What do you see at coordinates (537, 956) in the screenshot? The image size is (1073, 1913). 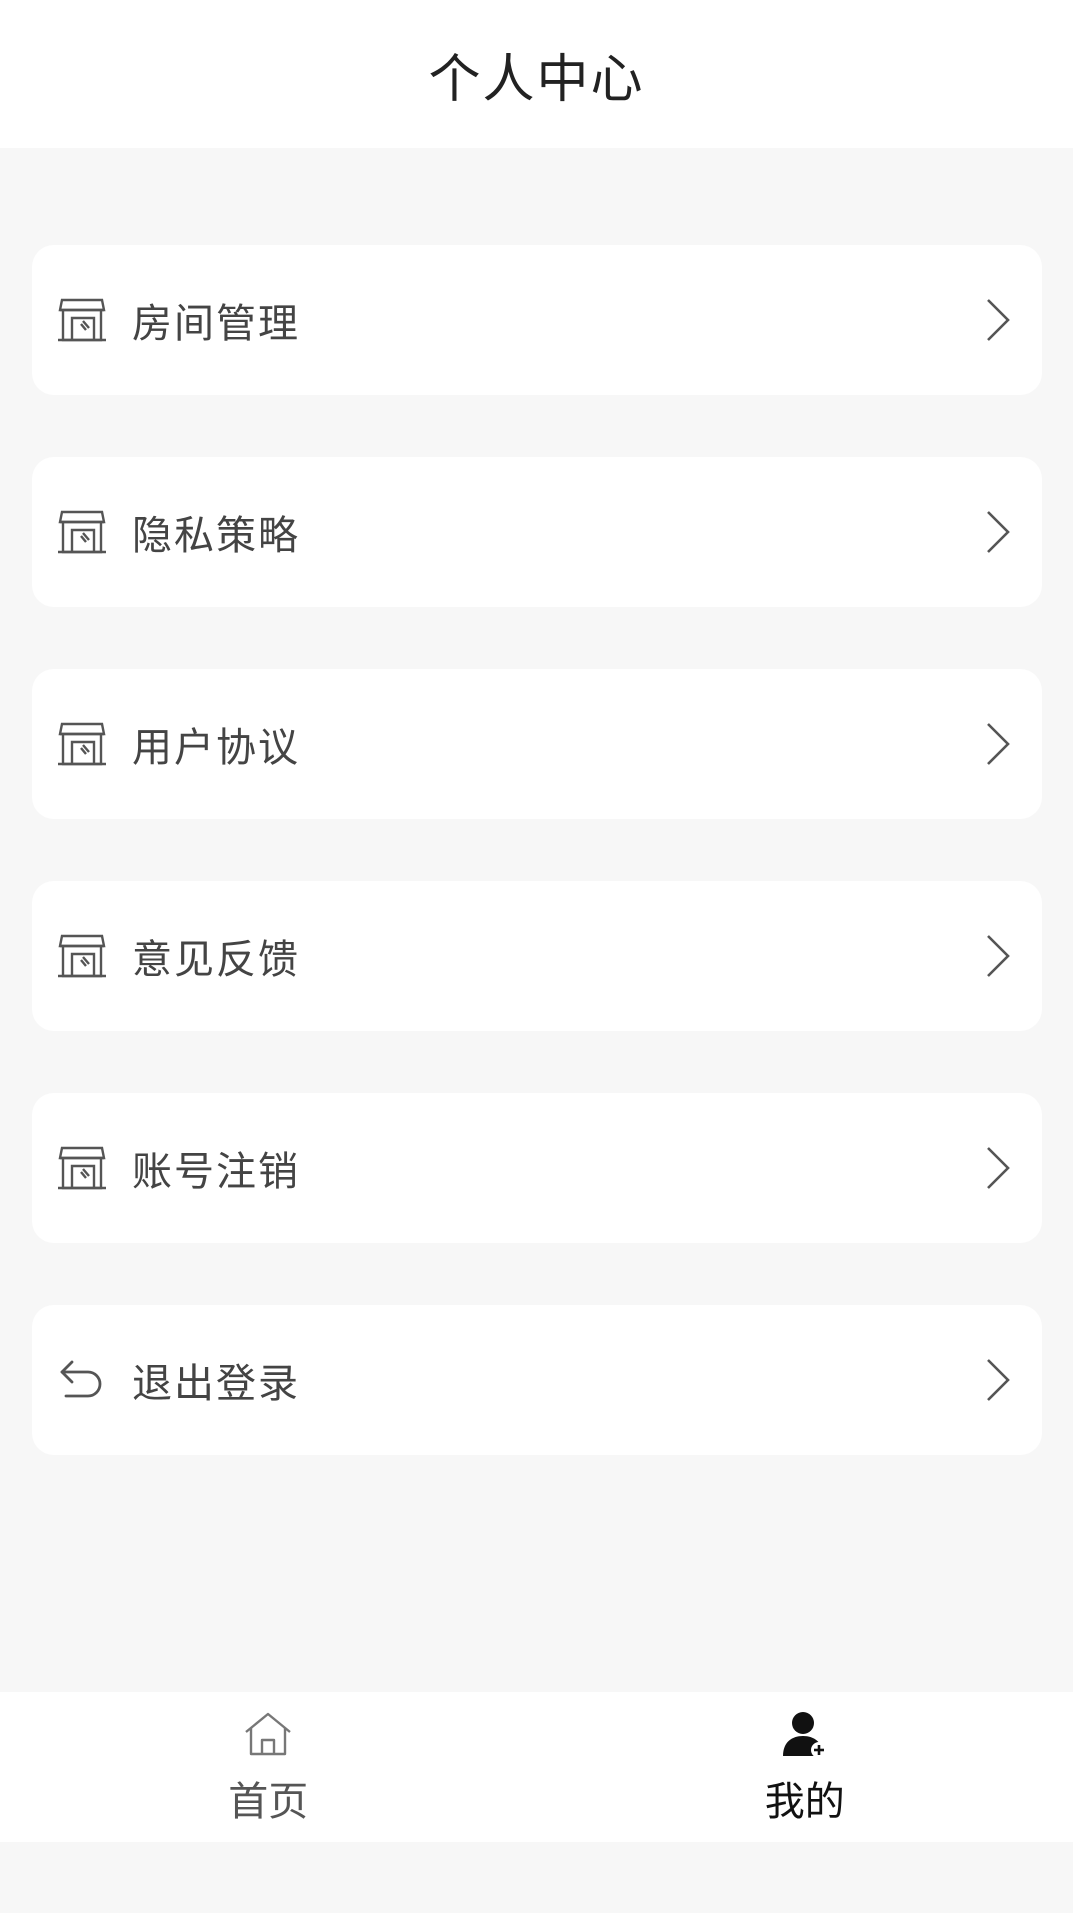 I see `menu-item-feedback: 意见反馈` at bounding box center [537, 956].